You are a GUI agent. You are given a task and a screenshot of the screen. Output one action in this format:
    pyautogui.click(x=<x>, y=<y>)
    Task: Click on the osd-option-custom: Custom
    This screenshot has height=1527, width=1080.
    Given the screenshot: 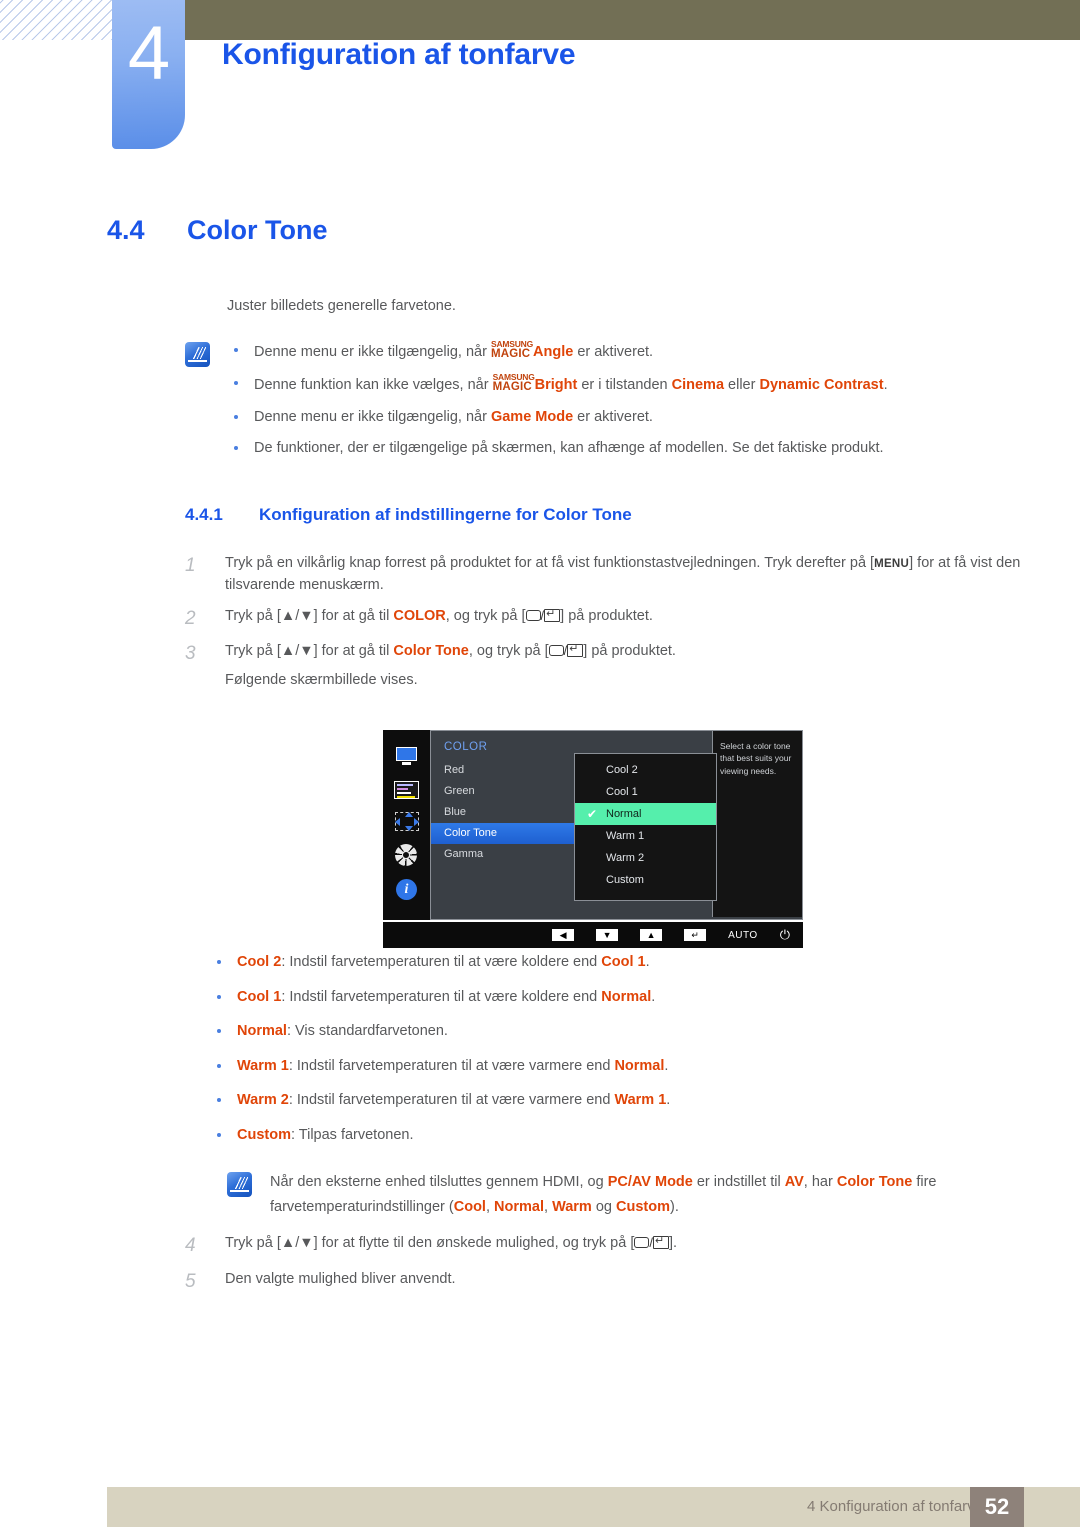 What is the action you would take?
    pyautogui.click(x=645, y=880)
    